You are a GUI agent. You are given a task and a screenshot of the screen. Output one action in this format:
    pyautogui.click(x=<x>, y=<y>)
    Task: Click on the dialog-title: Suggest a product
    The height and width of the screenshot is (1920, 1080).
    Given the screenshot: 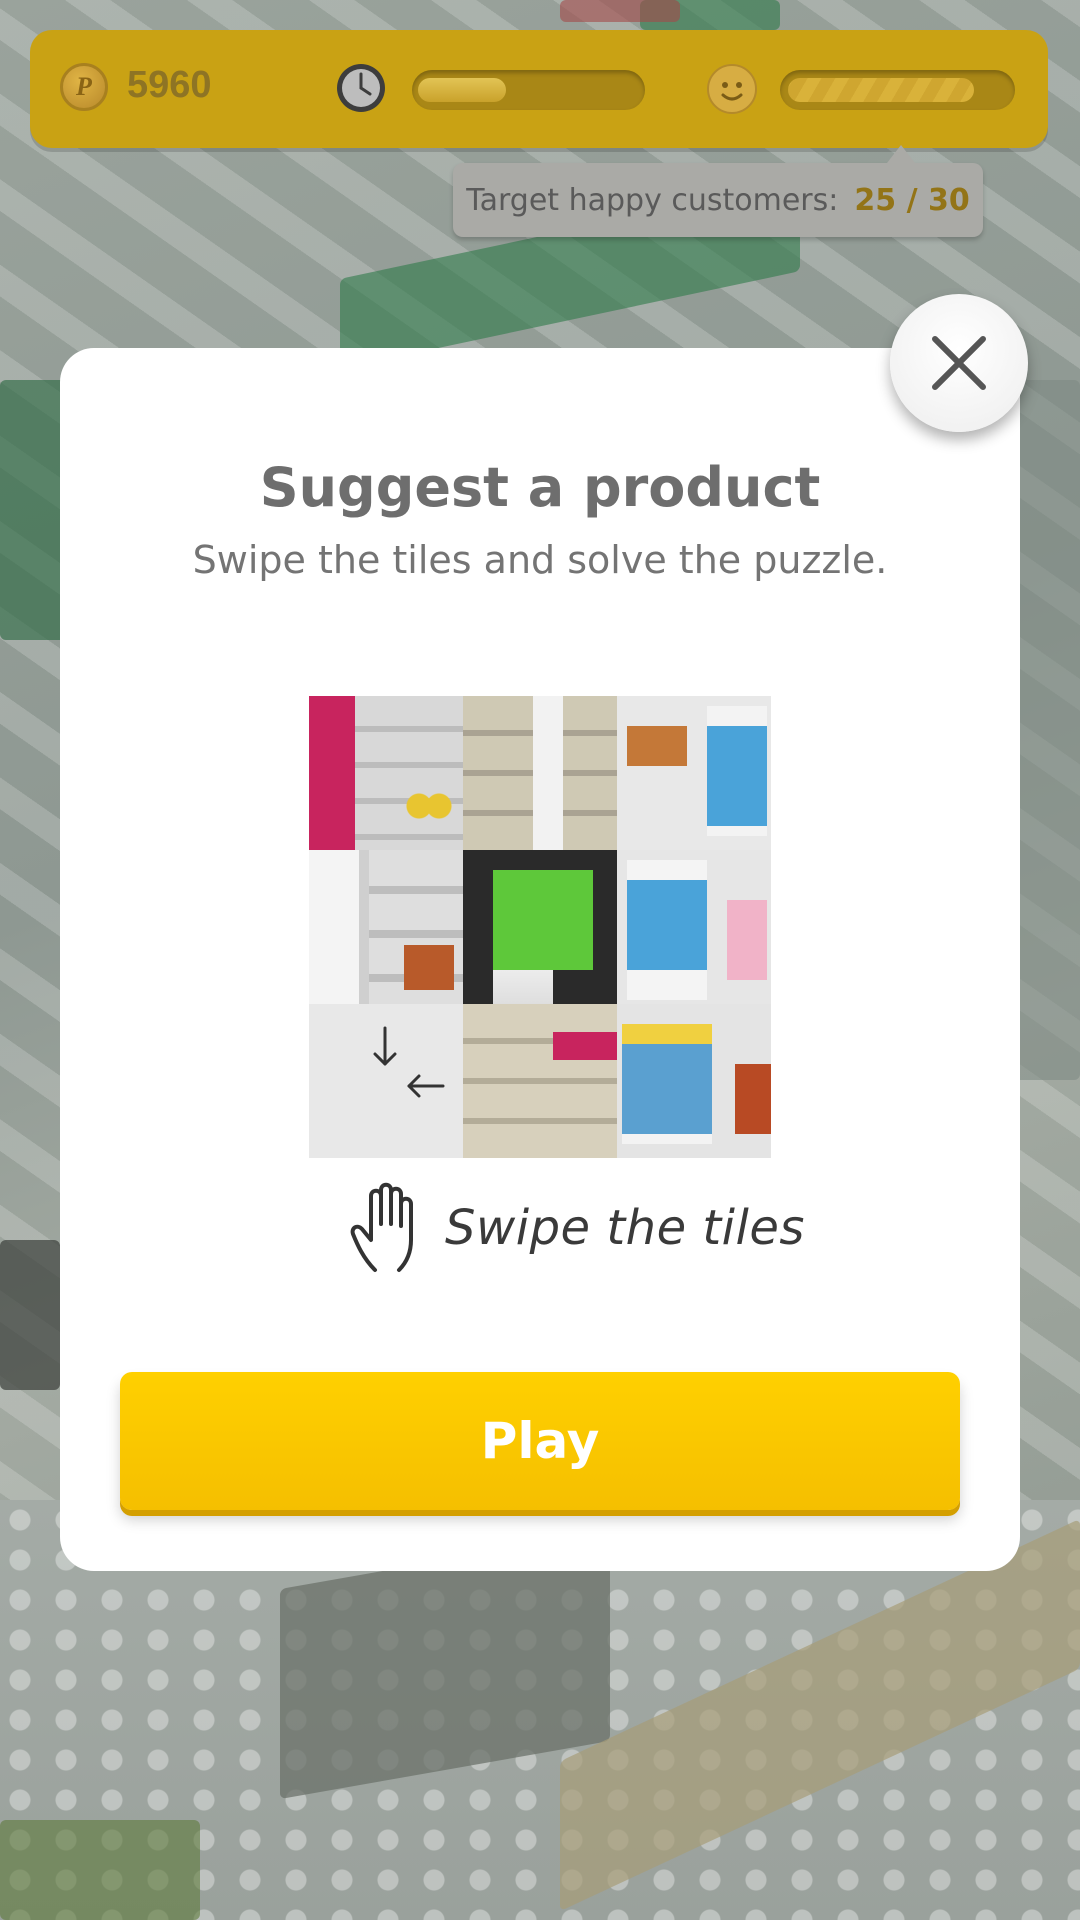 What is the action you would take?
    pyautogui.click(x=540, y=487)
    